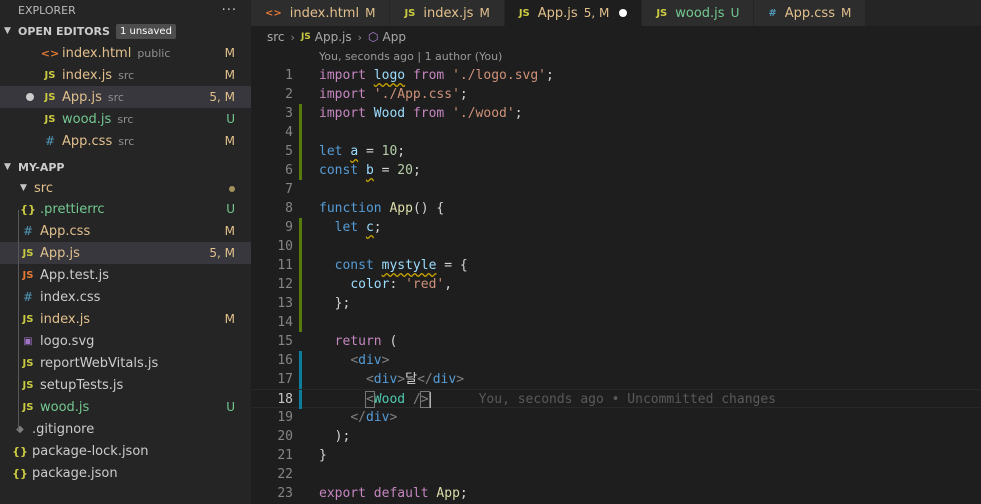 The width and height of the screenshot is (981, 504). What do you see at coordinates (47, 10) in the screenshot?
I see `explorer-title: EXPLORER` at bounding box center [47, 10].